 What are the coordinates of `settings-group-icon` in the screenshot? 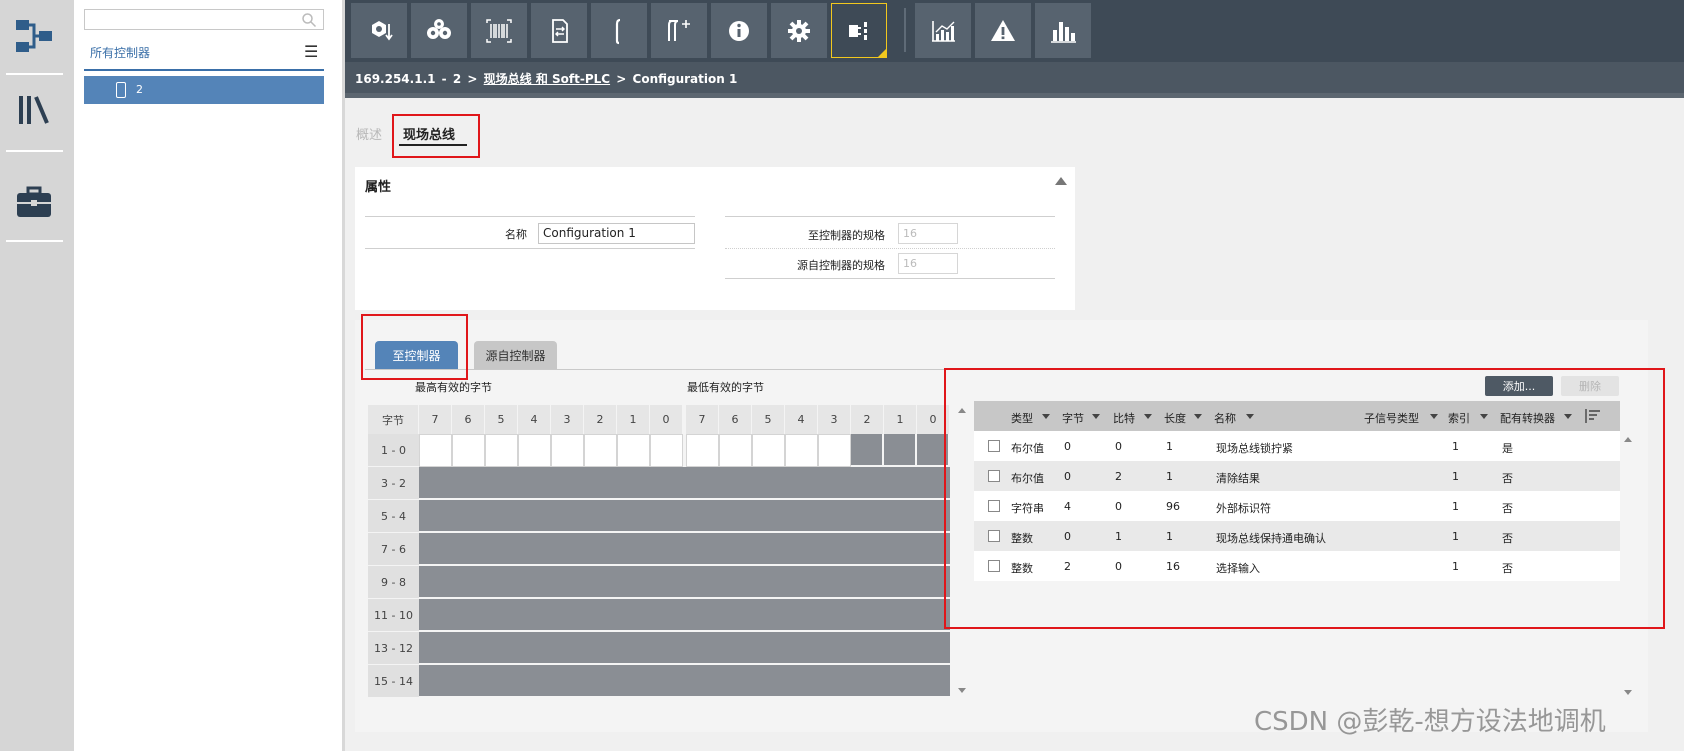 It's located at (439, 28).